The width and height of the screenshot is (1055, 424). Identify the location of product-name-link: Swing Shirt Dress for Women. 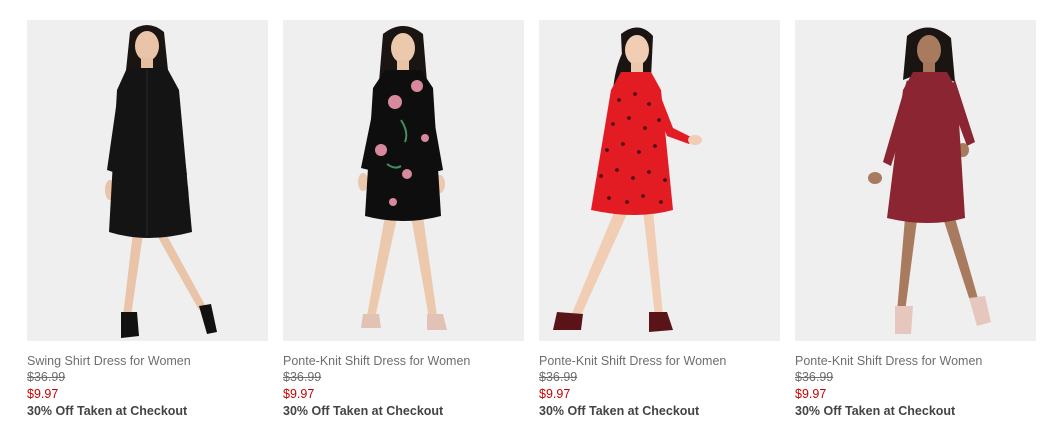
(147, 361).